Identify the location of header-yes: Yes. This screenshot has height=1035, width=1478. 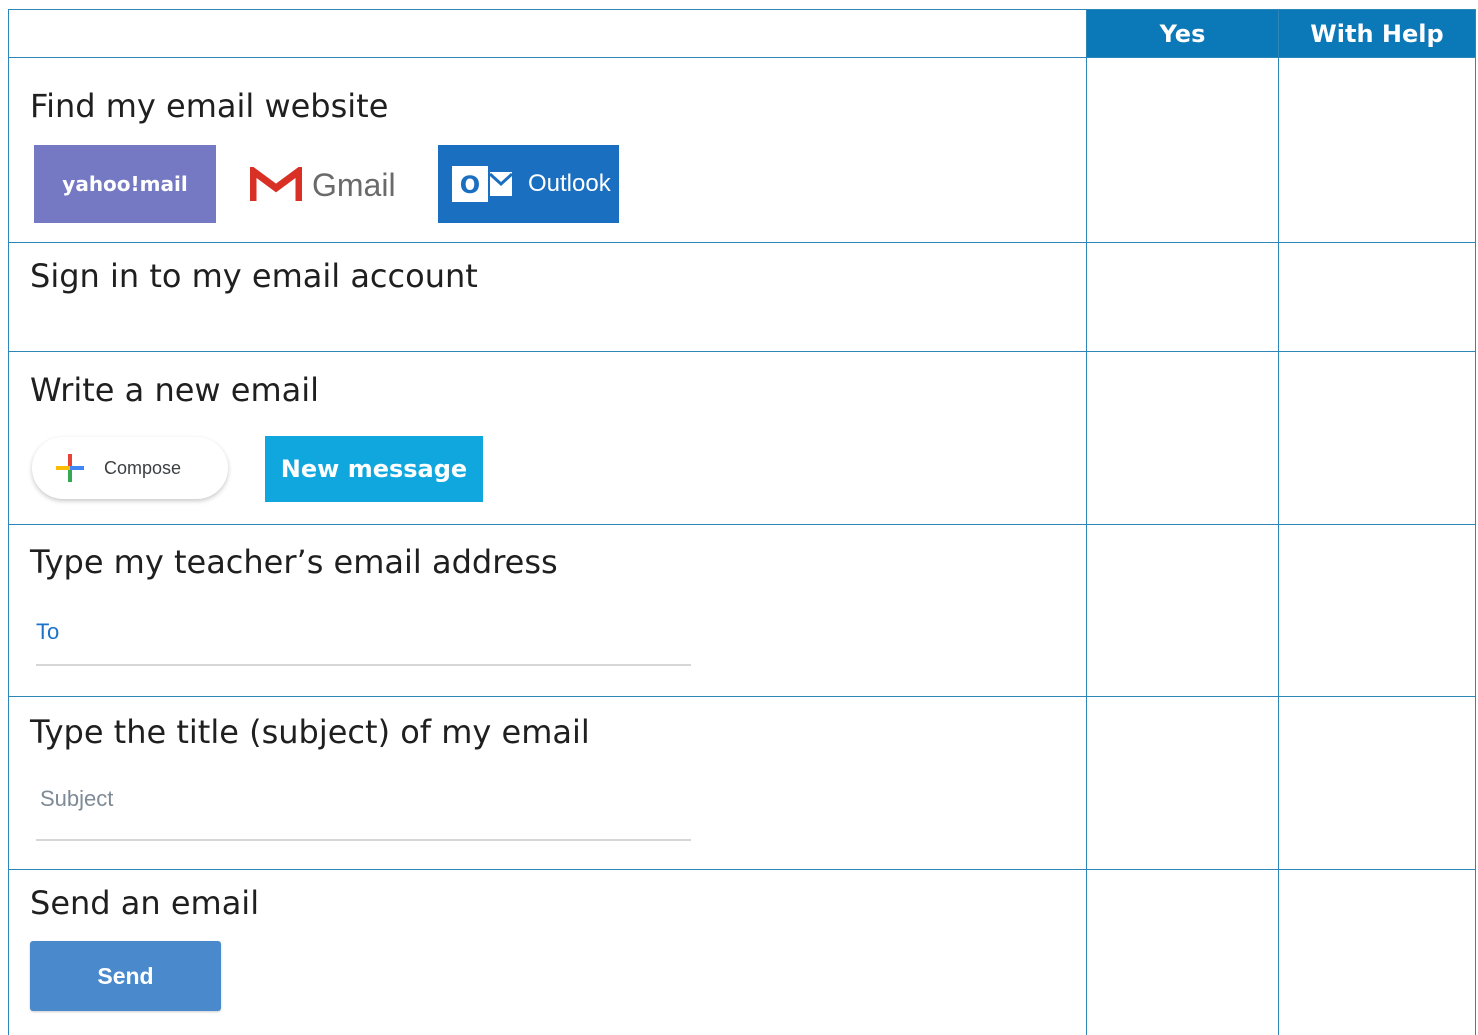
(1182, 33).